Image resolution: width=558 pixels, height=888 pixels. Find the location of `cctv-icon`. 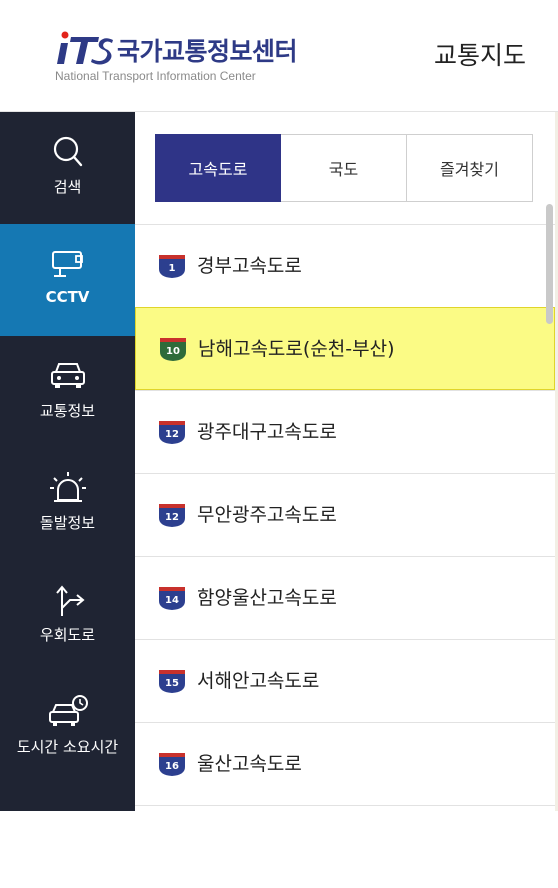

cctv-icon is located at coordinates (67, 264).